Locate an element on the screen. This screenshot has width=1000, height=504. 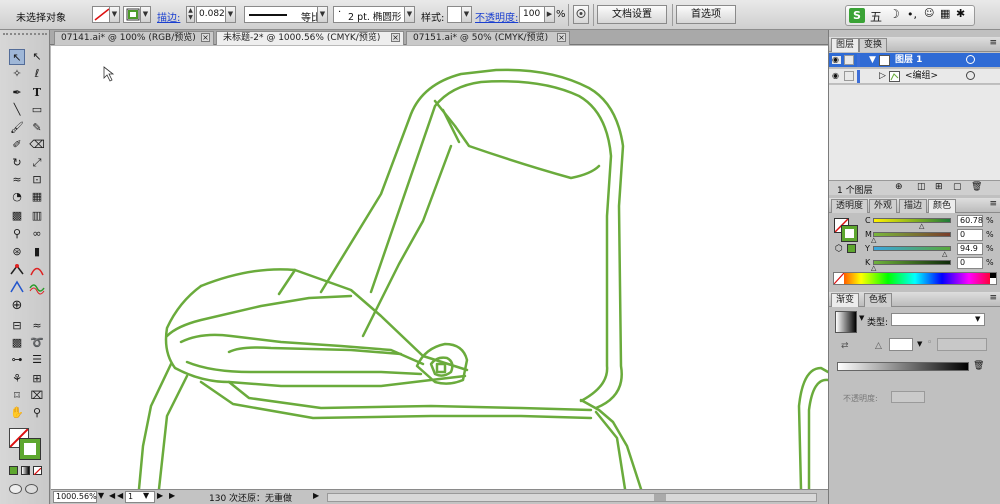
slice-tool-icon: ⌧ is located at coordinates (37, 396).